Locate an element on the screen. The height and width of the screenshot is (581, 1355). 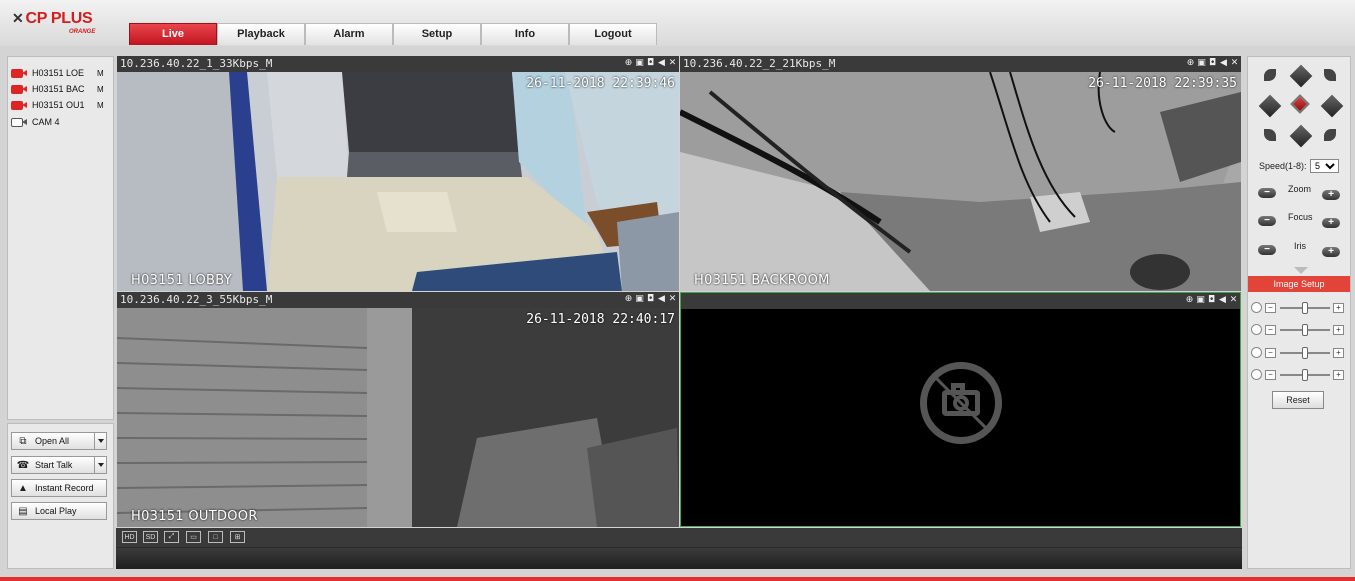
camera-list-item: H03151 LOE M is located at coordinates (61, 73).